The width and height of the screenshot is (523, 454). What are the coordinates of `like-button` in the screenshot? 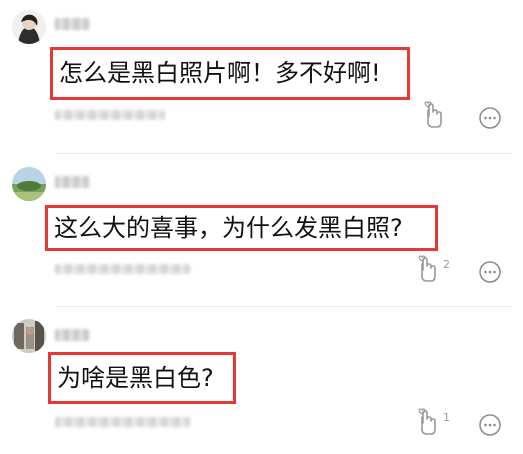 It's located at (434, 115).